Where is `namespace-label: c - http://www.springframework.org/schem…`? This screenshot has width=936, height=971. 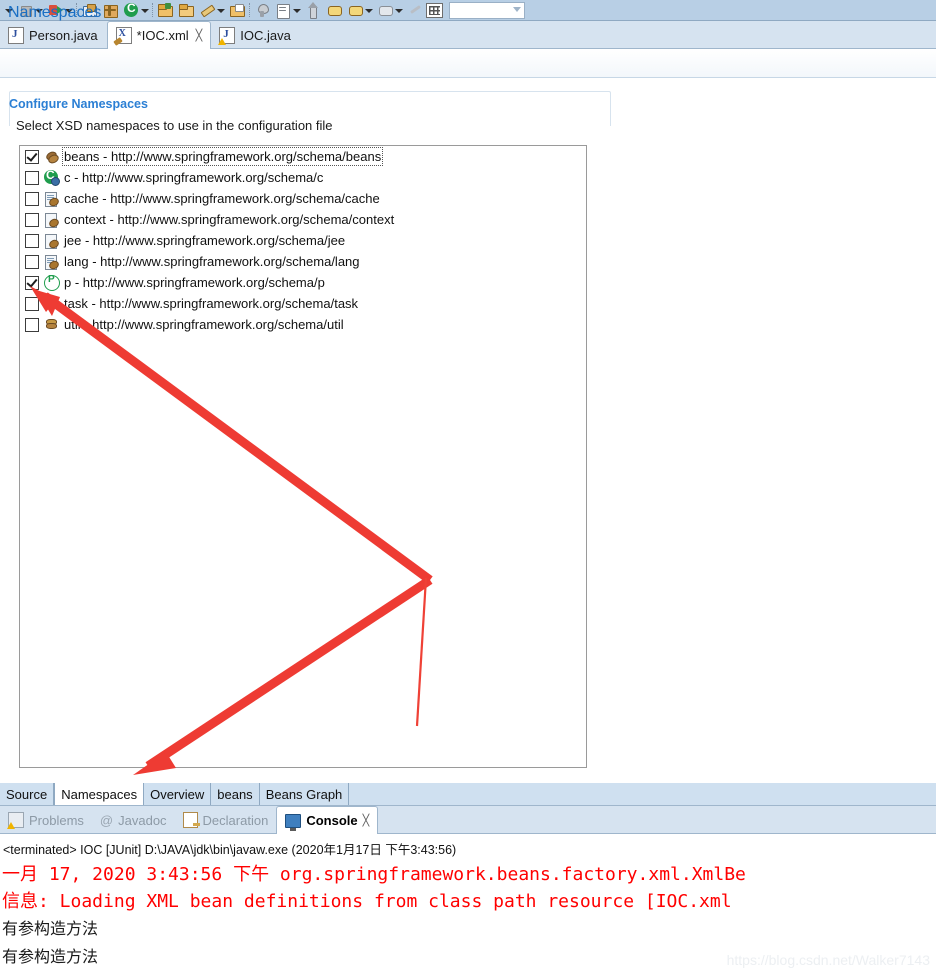
namespace-label: c - http://www.springframework.org/schem… is located at coordinates (194, 177).